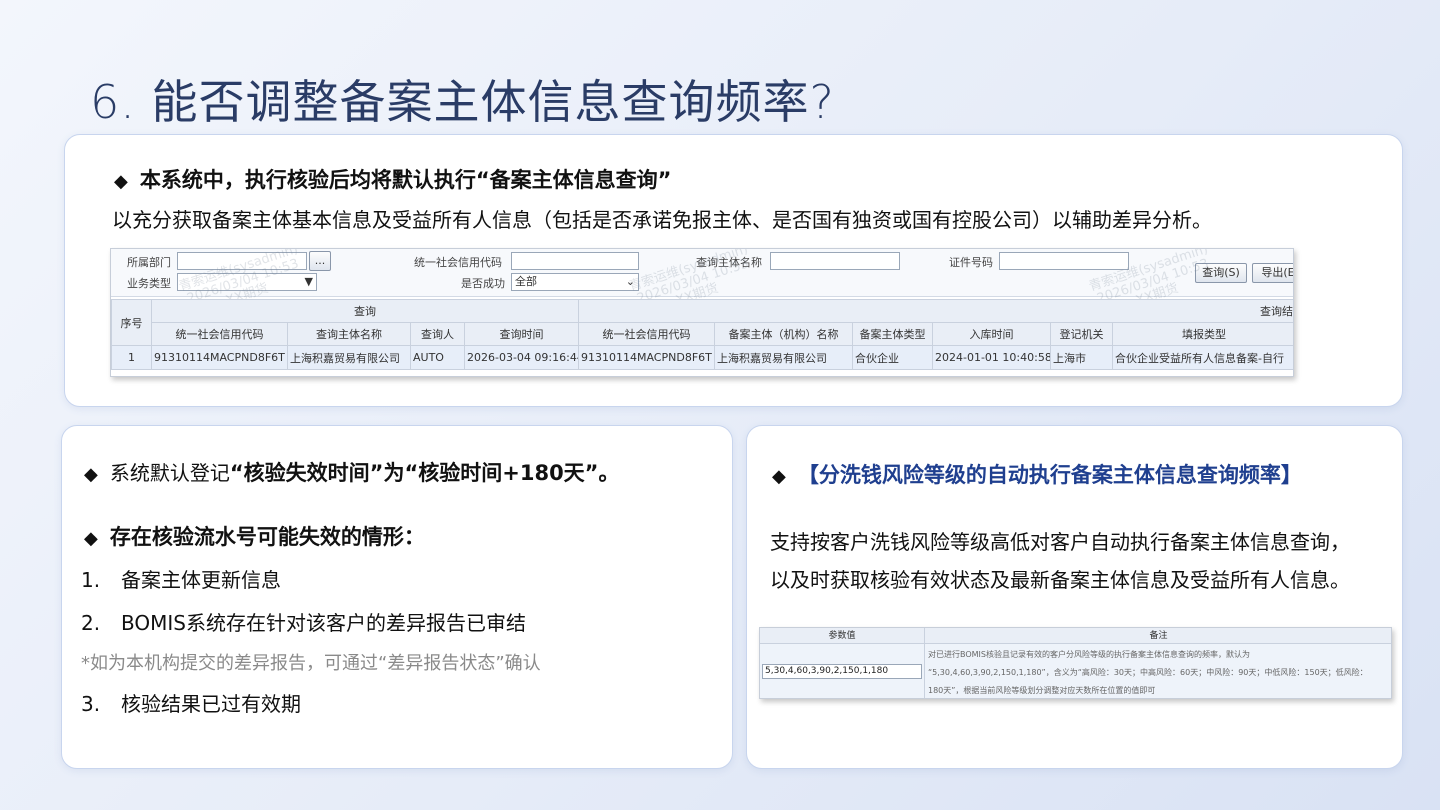 The height and width of the screenshot is (810, 1440). I want to click on expiry-default-prefix: 系统默认登记, so click(169, 473).